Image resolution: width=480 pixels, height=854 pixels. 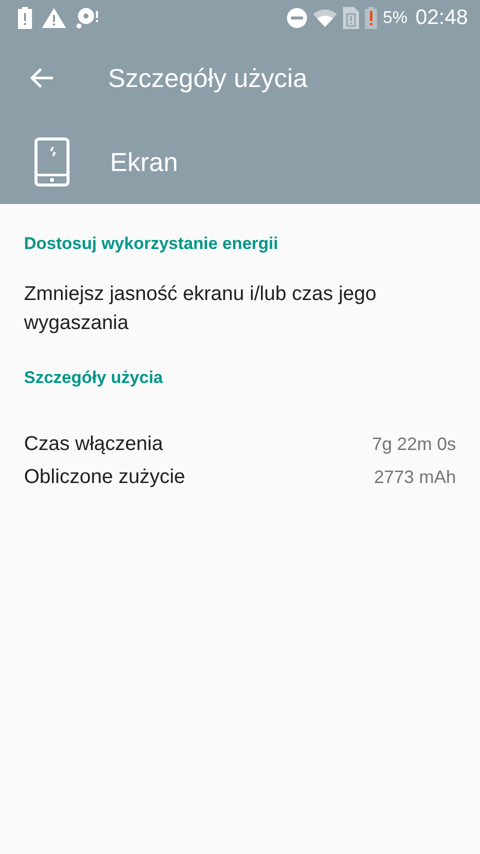 What do you see at coordinates (152, 244) in the screenshot?
I see `section-header: Dostosuj wykorzystanie energii` at bounding box center [152, 244].